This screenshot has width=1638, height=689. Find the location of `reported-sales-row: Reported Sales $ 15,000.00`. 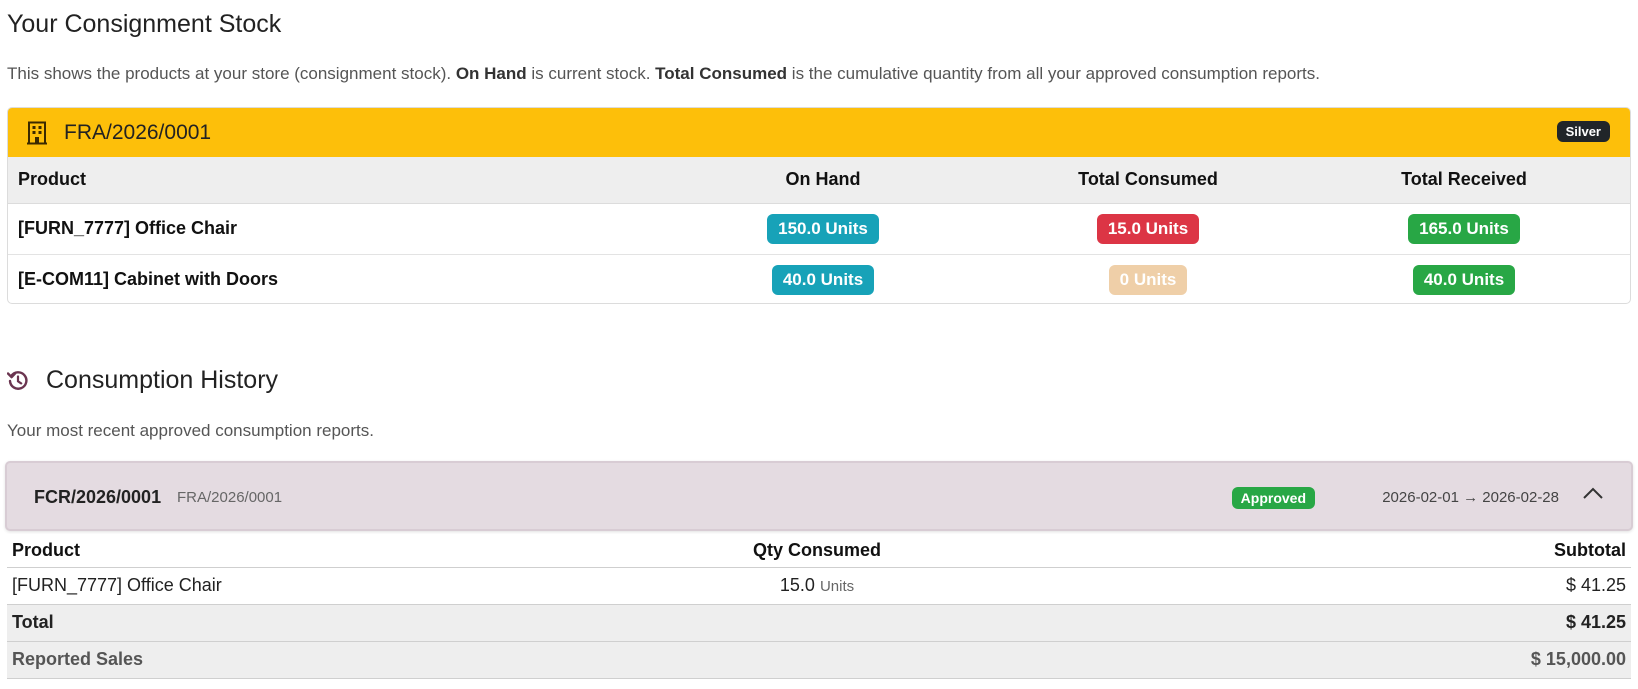

reported-sales-row: Reported Sales $ 15,000.00 is located at coordinates (819, 660).